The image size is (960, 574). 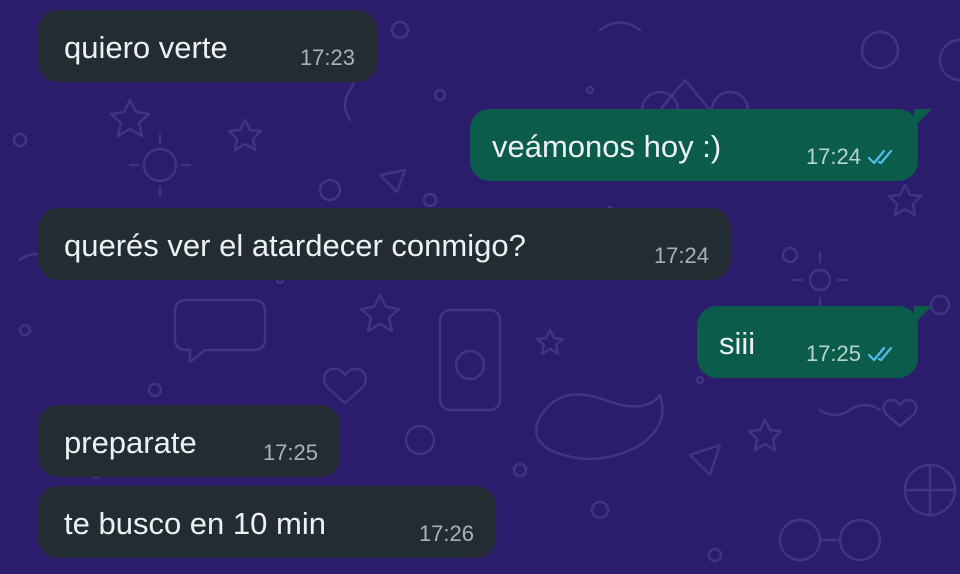 What do you see at coordinates (607, 146) in the screenshot?
I see `message-text: veámonos hoy :)` at bounding box center [607, 146].